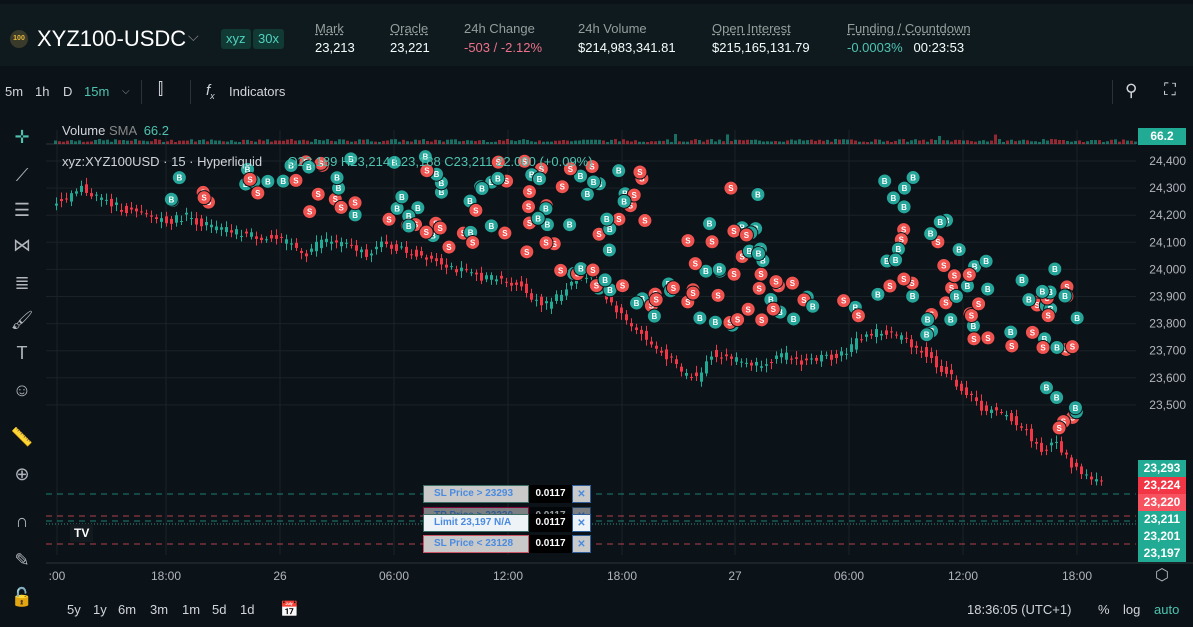  Describe the element at coordinates (247, 609) in the screenshot. I see `range-1d: 1d` at that location.